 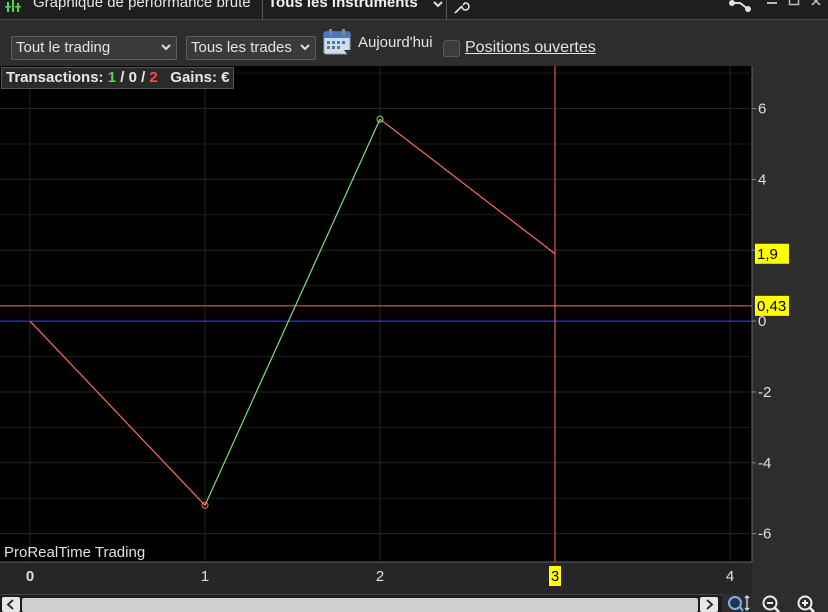 I want to click on zoom-fit-icon, so click(x=738, y=603).